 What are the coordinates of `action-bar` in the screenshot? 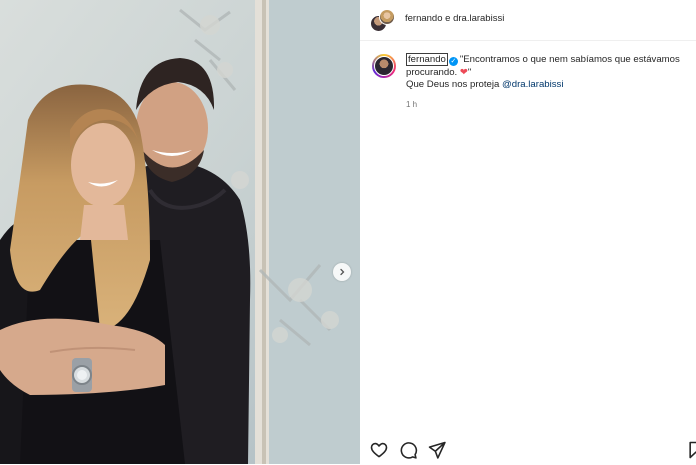 It's located at (528, 450).